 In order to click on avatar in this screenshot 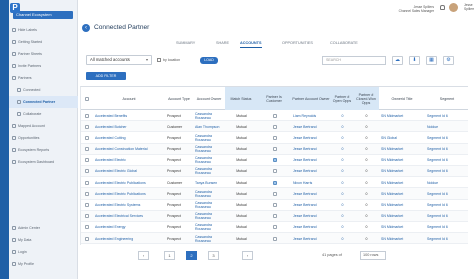, I will do `click(453, 7)`.